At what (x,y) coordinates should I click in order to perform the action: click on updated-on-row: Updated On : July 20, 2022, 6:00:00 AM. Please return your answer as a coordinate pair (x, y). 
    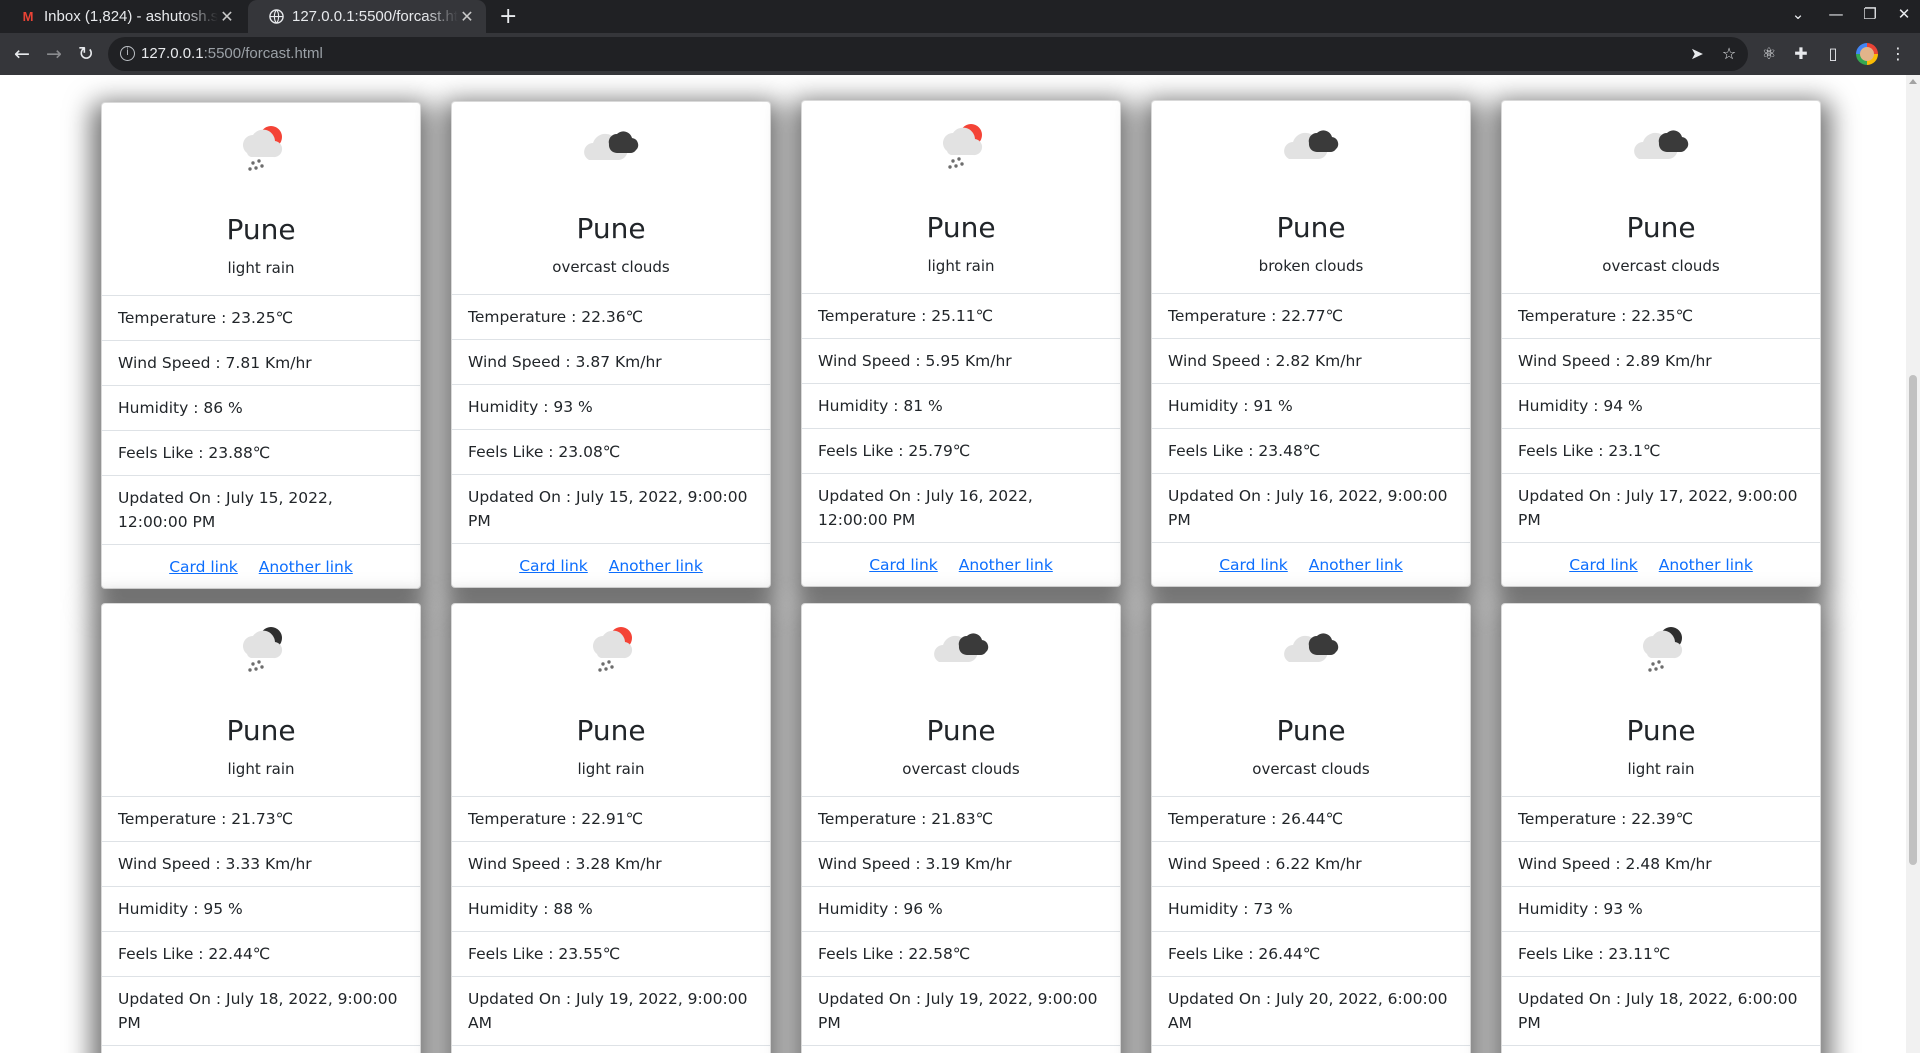
    Looking at the image, I should click on (1311, 1011).